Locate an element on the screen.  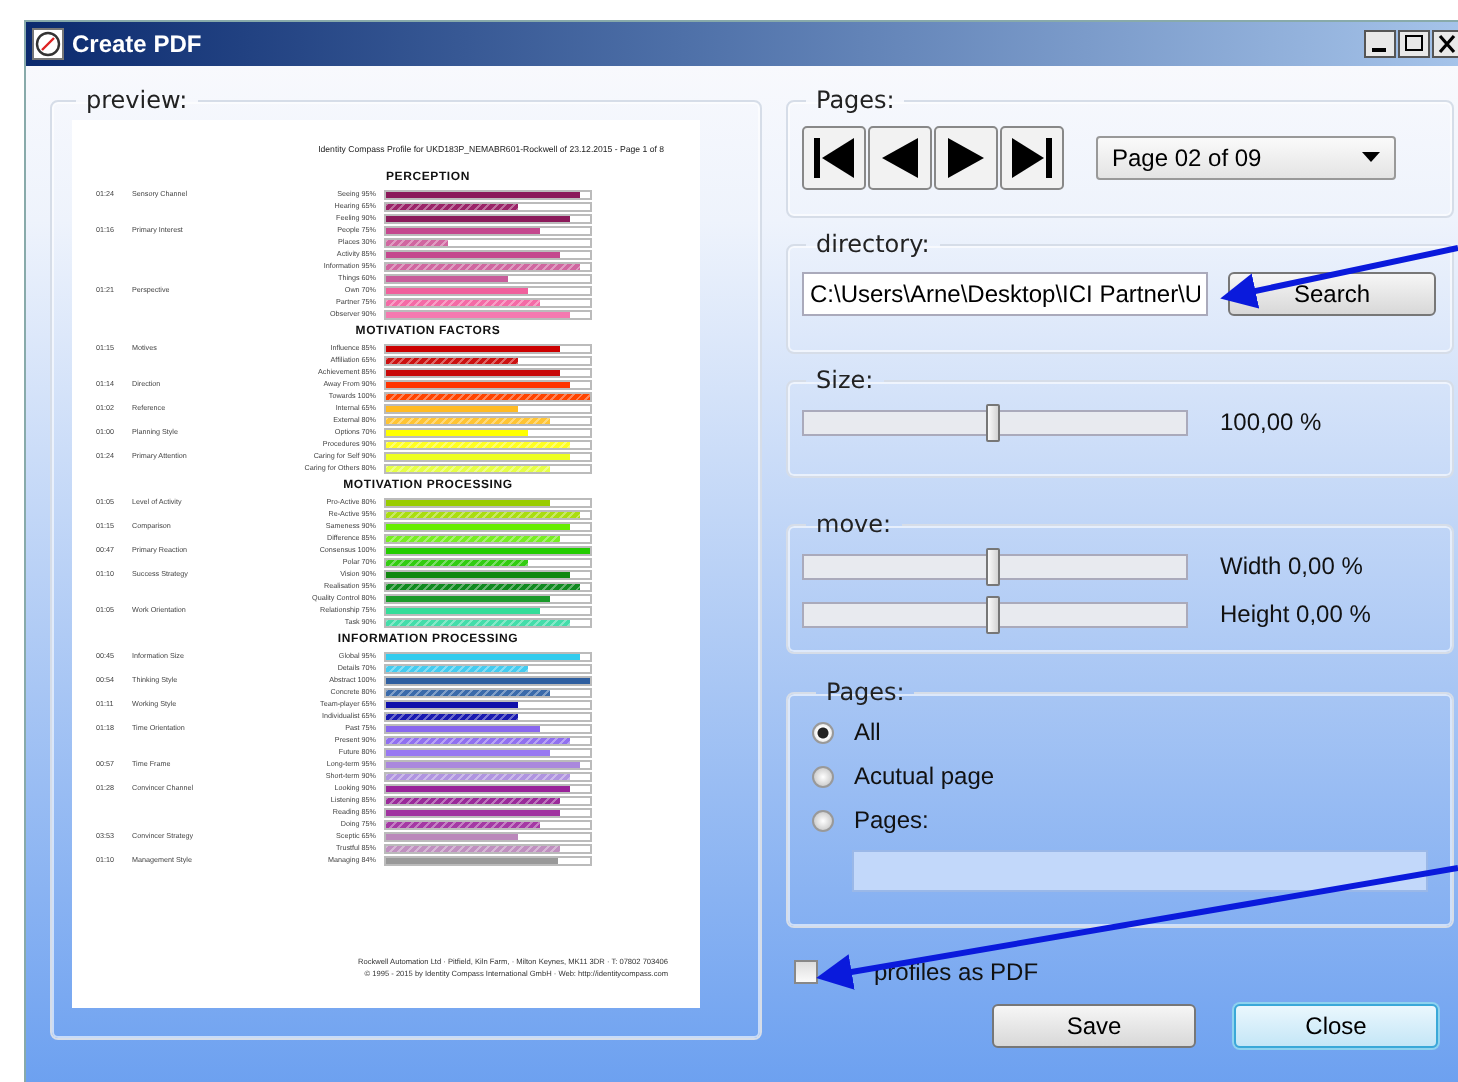
group-label: move: is located at coordinates (854, 524).